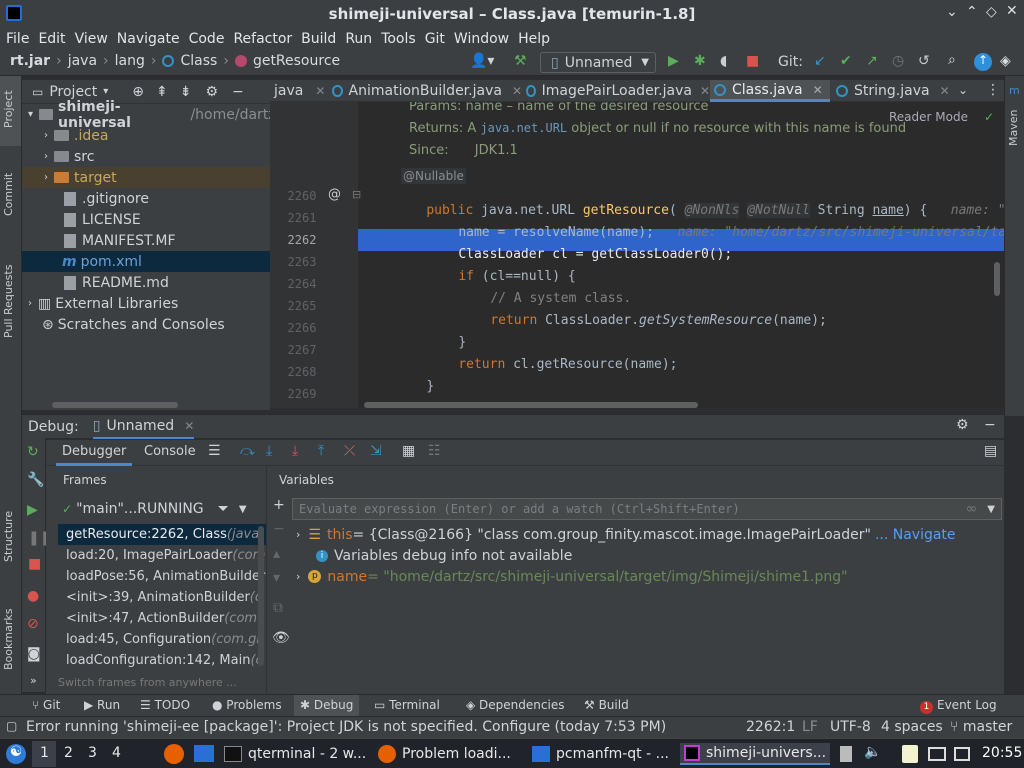 The image size is (1024, 768). What do you see at coordinates (481, 39) in the screenshot?
I see `menu-window: Window` at bounding box center [481, 39].